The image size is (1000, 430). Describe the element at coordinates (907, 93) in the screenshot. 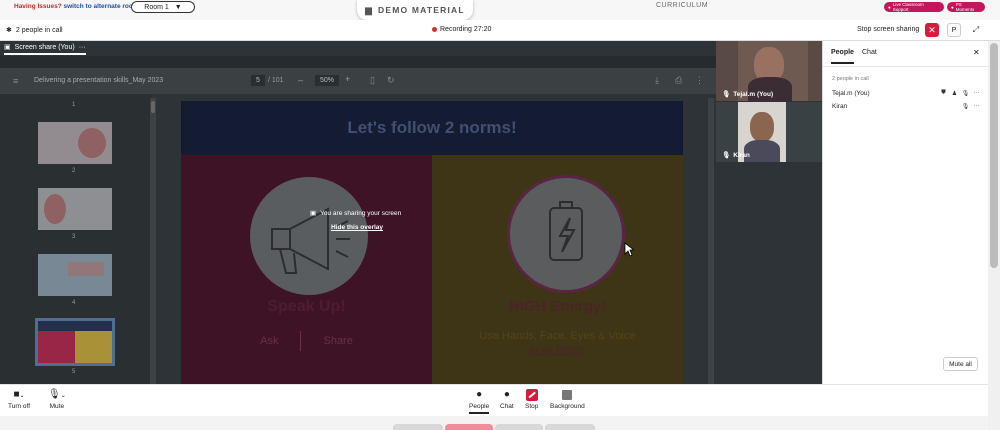

I see `participant-row: Tejal.m (You) ⛊ ♟ 🎙 ···` at that location.